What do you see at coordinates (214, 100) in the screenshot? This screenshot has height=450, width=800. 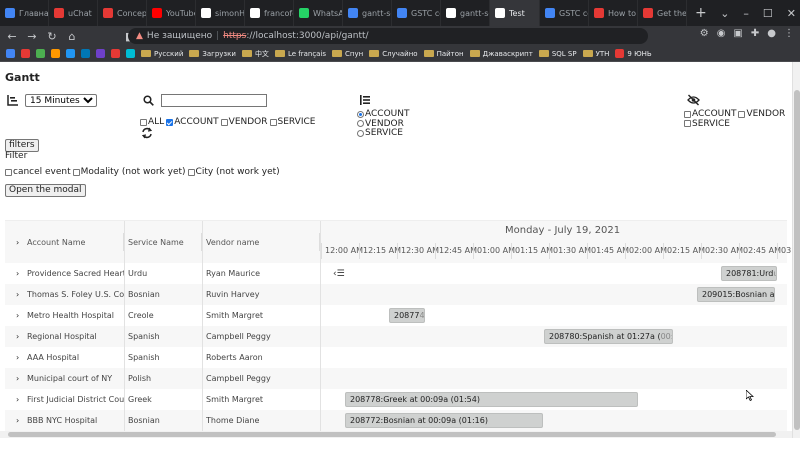 I see `search-input` at bounding box center [214, 100].